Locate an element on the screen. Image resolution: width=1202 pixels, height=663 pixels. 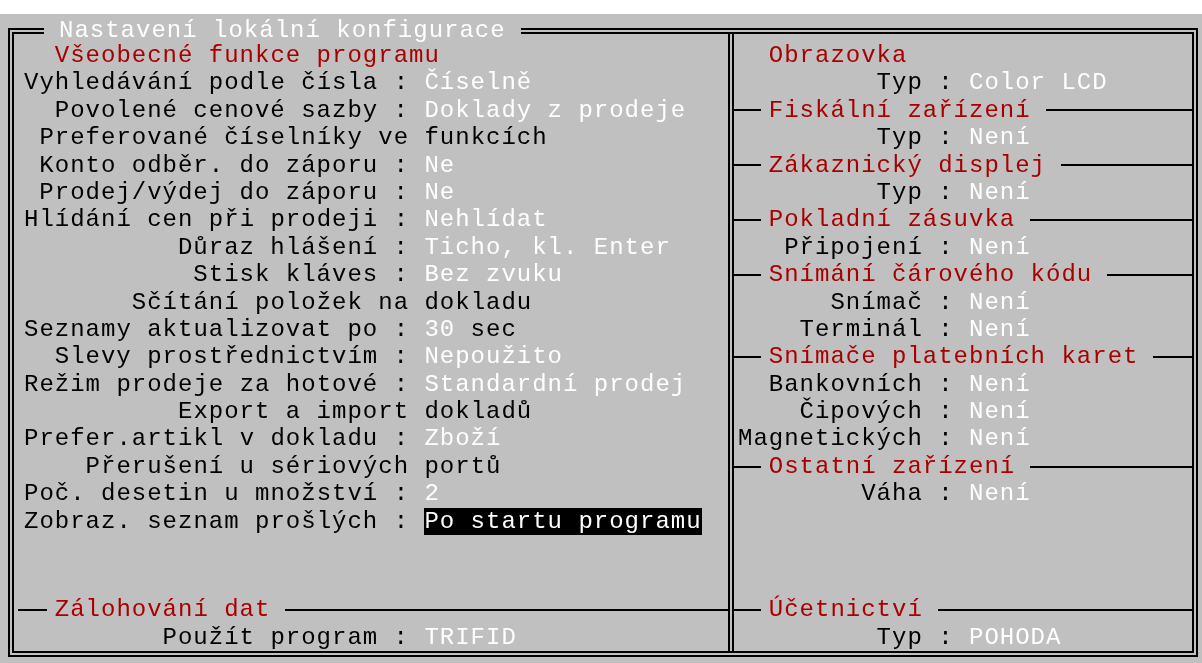
section-heading: Ostatní zařízení is located at coordinates (892, 466).